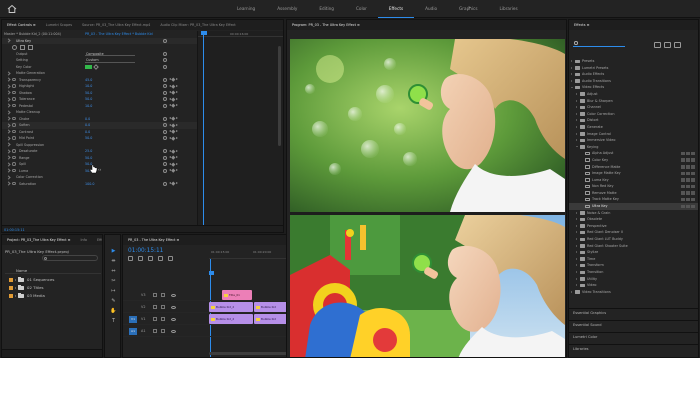 The height and width of the screenshot is (400, 700). I want to click on effects-tree-item: Audio Transitions, so click(633, 81).